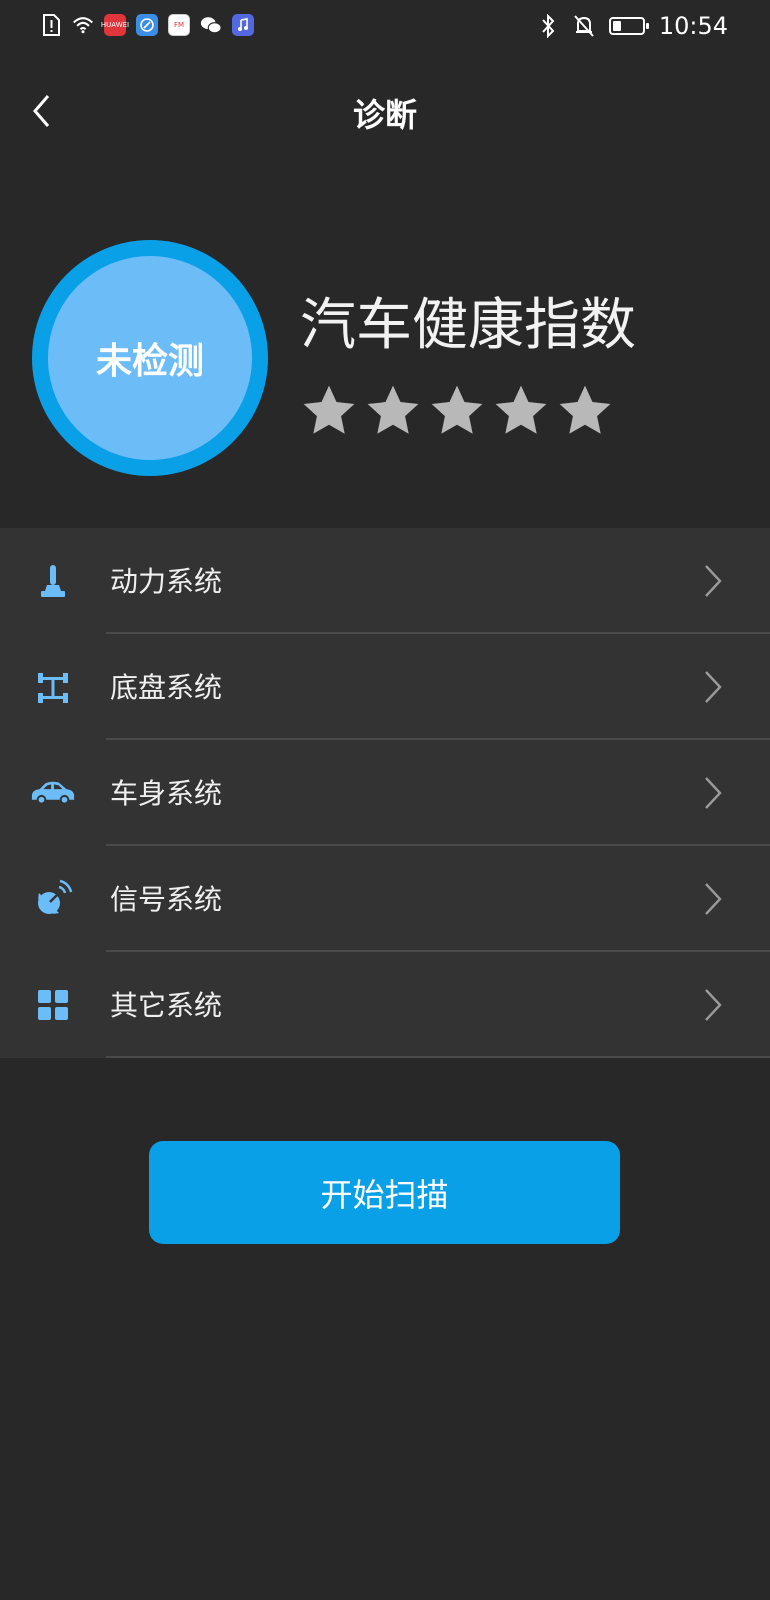  Describe the element at coordinates (51, 25) in the screenshot. I see `sim-alert-icon` at that location.